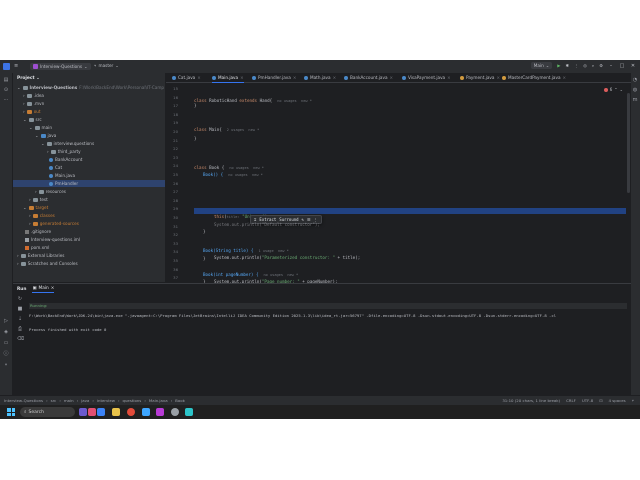 The height and width of the screenshot is (480, 640). Describe the element at coordinates (47, 263) in the screenshot. I see `tree-item: › Scratches and Consoles` at that location.